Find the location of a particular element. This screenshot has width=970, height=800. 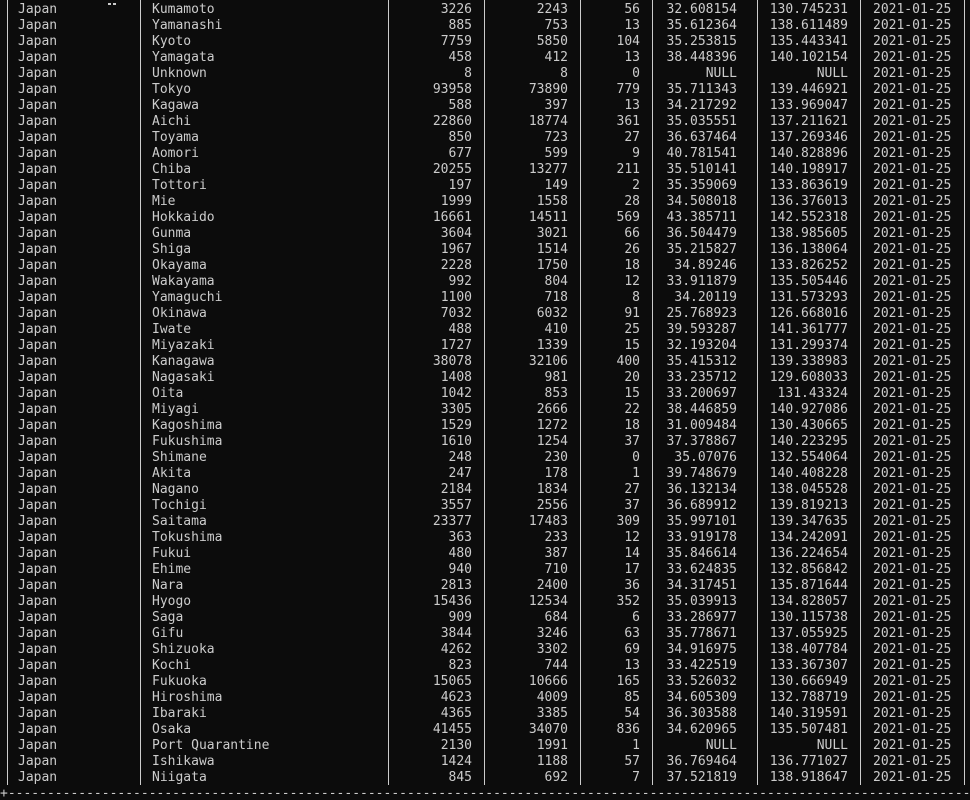

recovered-cell: 2400 is located at coordinates (552, 585).